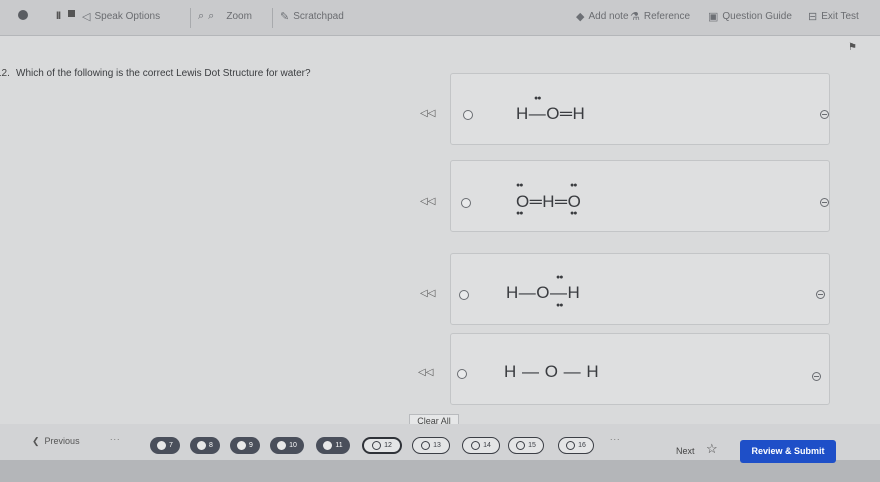 This screenshot has width=880, height=482. I want to click on reference-button: ⚗ Reference, so click(660, 16).